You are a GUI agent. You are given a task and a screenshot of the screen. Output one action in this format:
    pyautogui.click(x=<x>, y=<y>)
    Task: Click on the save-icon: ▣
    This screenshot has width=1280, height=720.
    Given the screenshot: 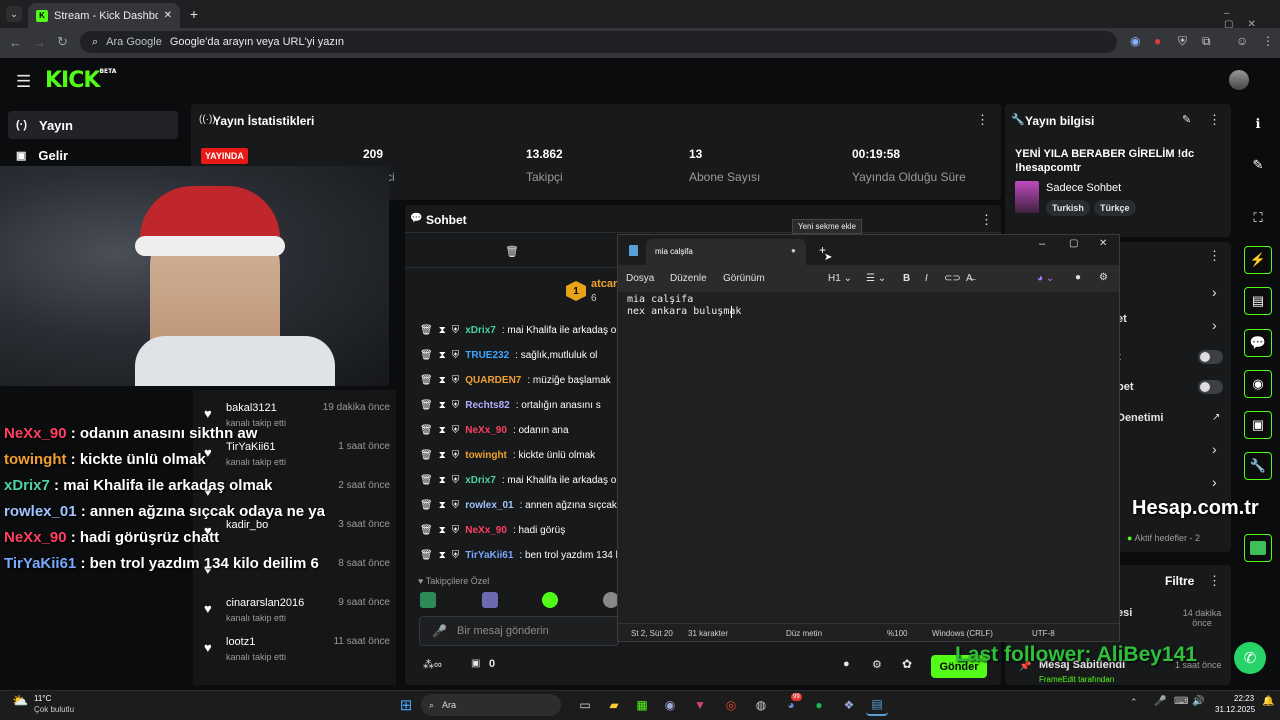 What is the action you would take?
    pyautogui.click(x=1258, y=425)
    